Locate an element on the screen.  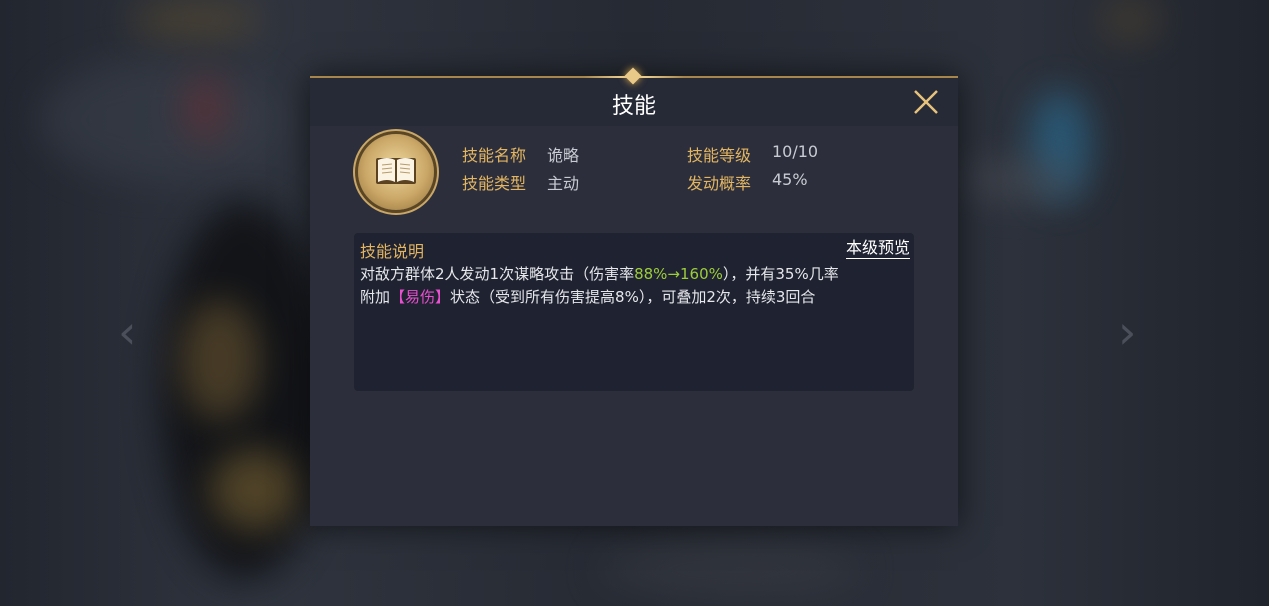
skill-type-field: 技能类型 主动 is located at coordinates (520, 182).